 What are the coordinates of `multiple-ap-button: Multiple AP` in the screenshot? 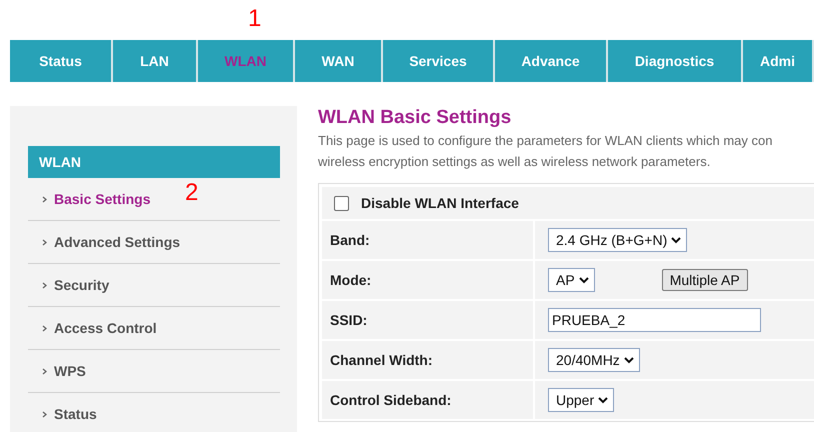 It's located at (705, 280).